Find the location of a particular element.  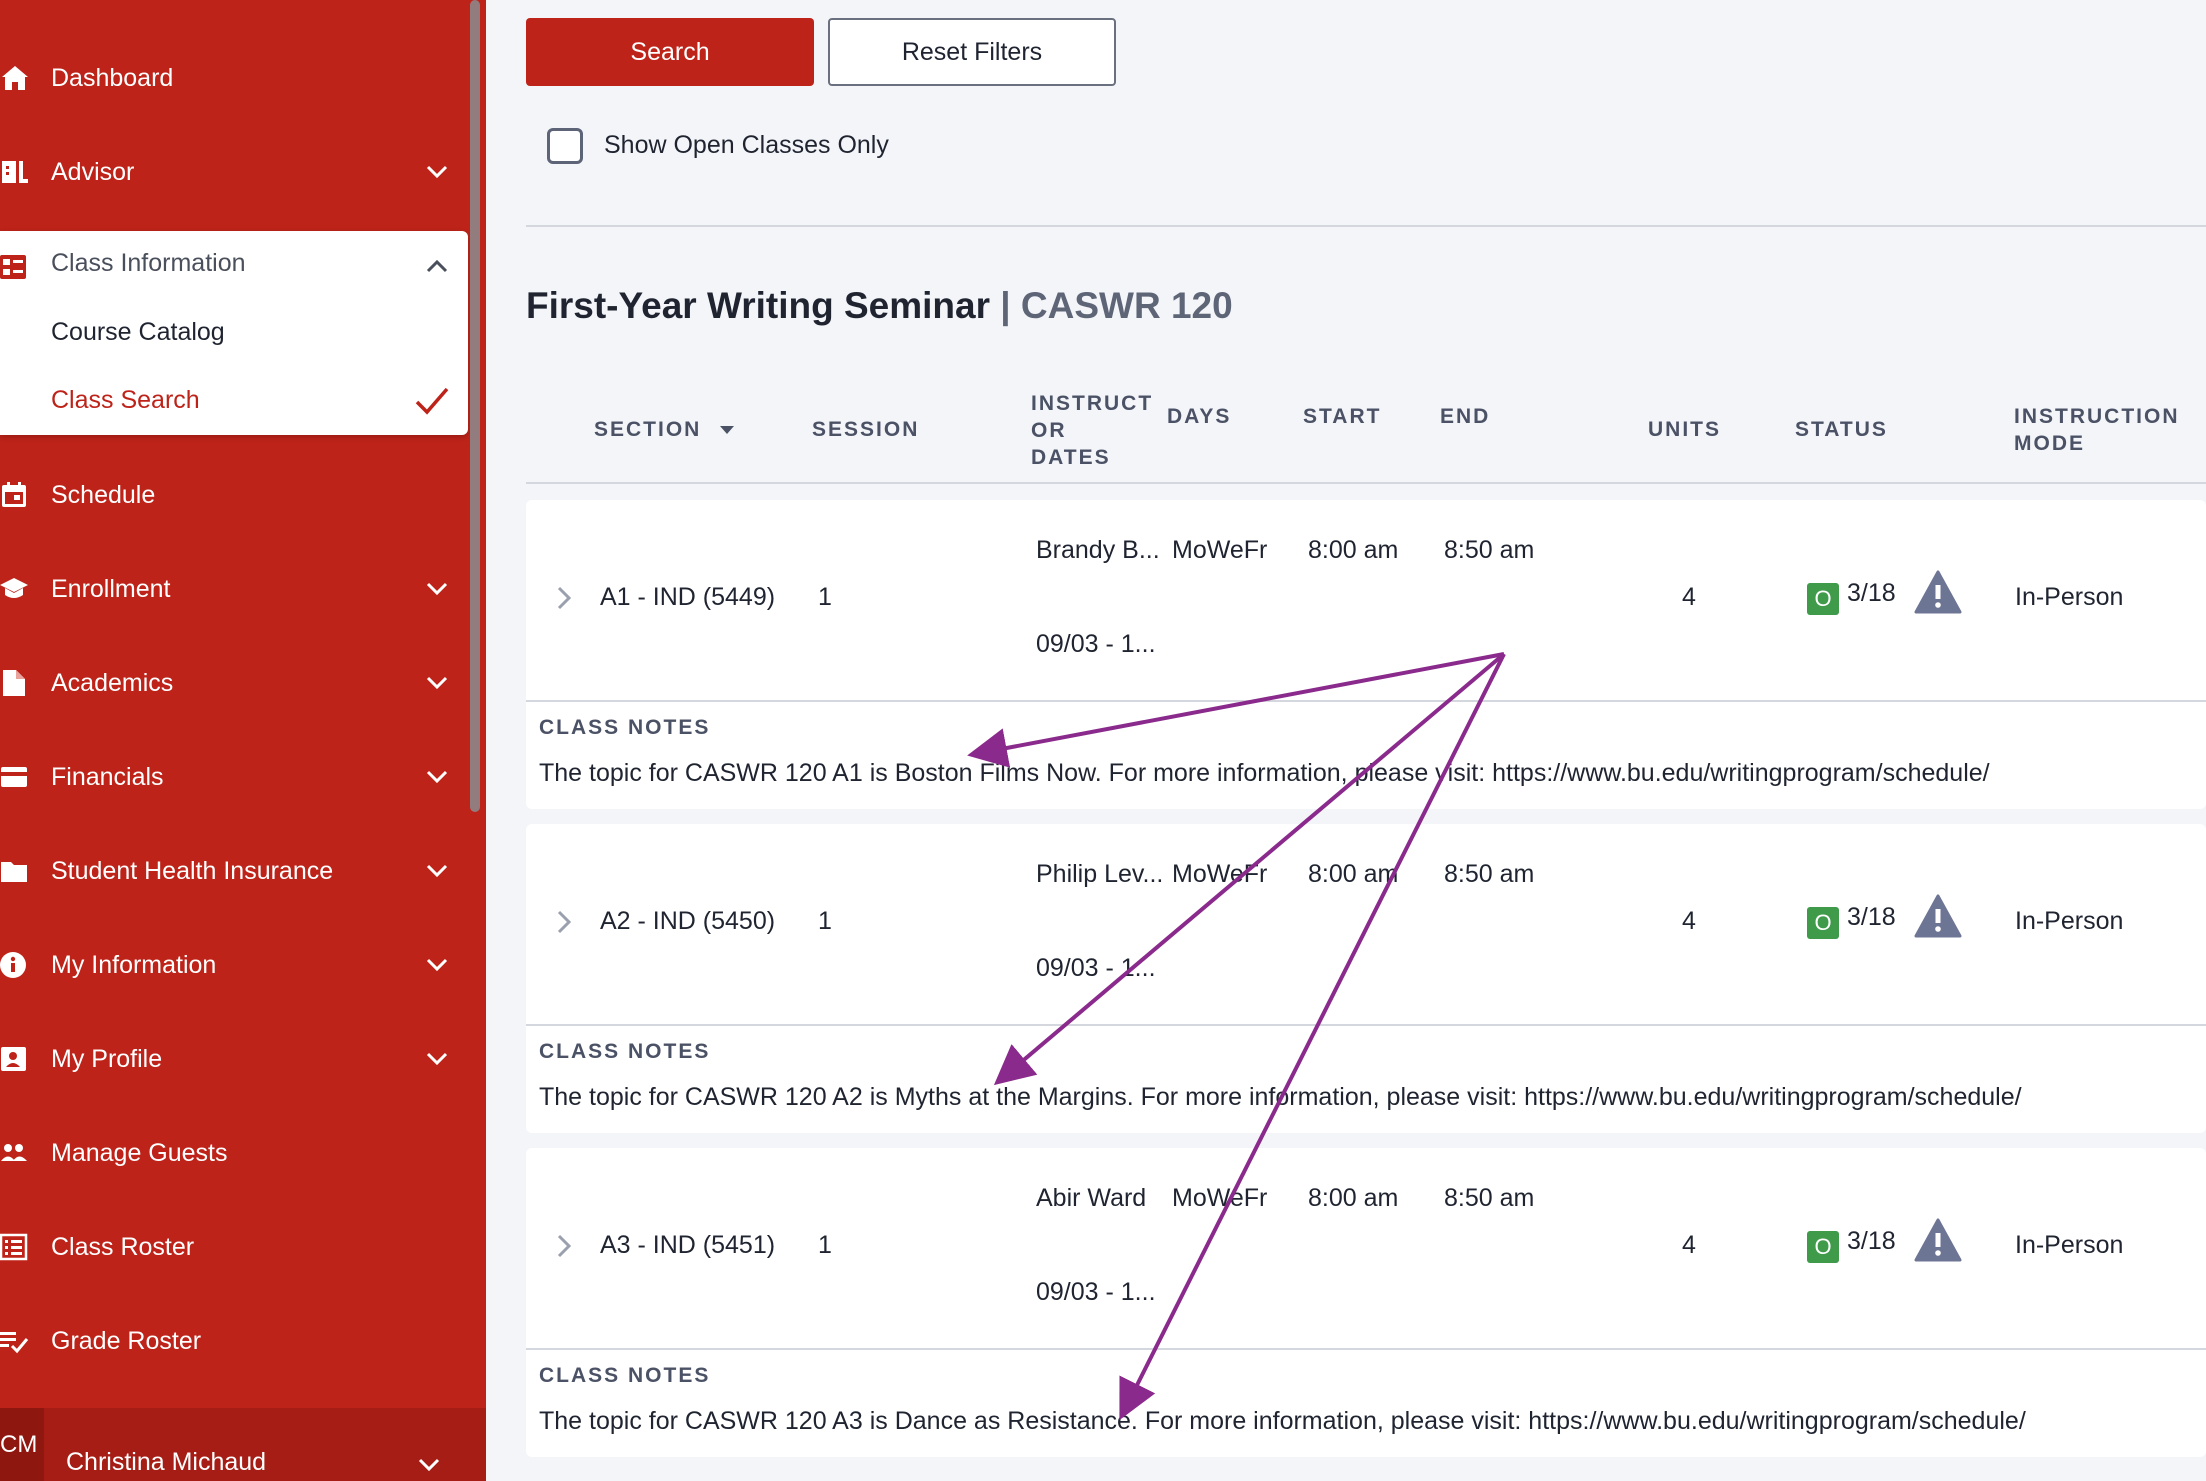

header-units: UNITS is located at coordinates (1684, 429).